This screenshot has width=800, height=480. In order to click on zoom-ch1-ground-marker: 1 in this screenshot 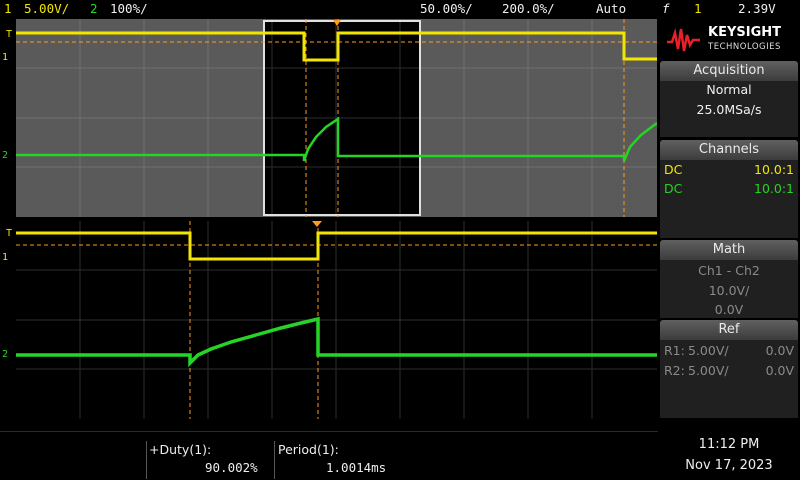, I will do `click(5, 258)`.